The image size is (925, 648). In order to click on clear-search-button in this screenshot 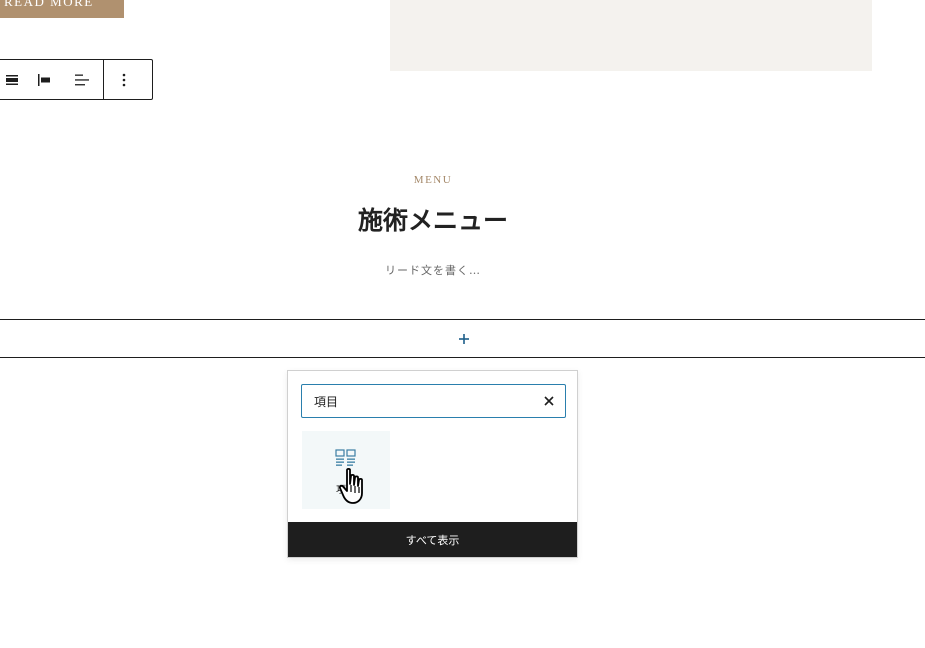, I will do `click(549, 401)`.